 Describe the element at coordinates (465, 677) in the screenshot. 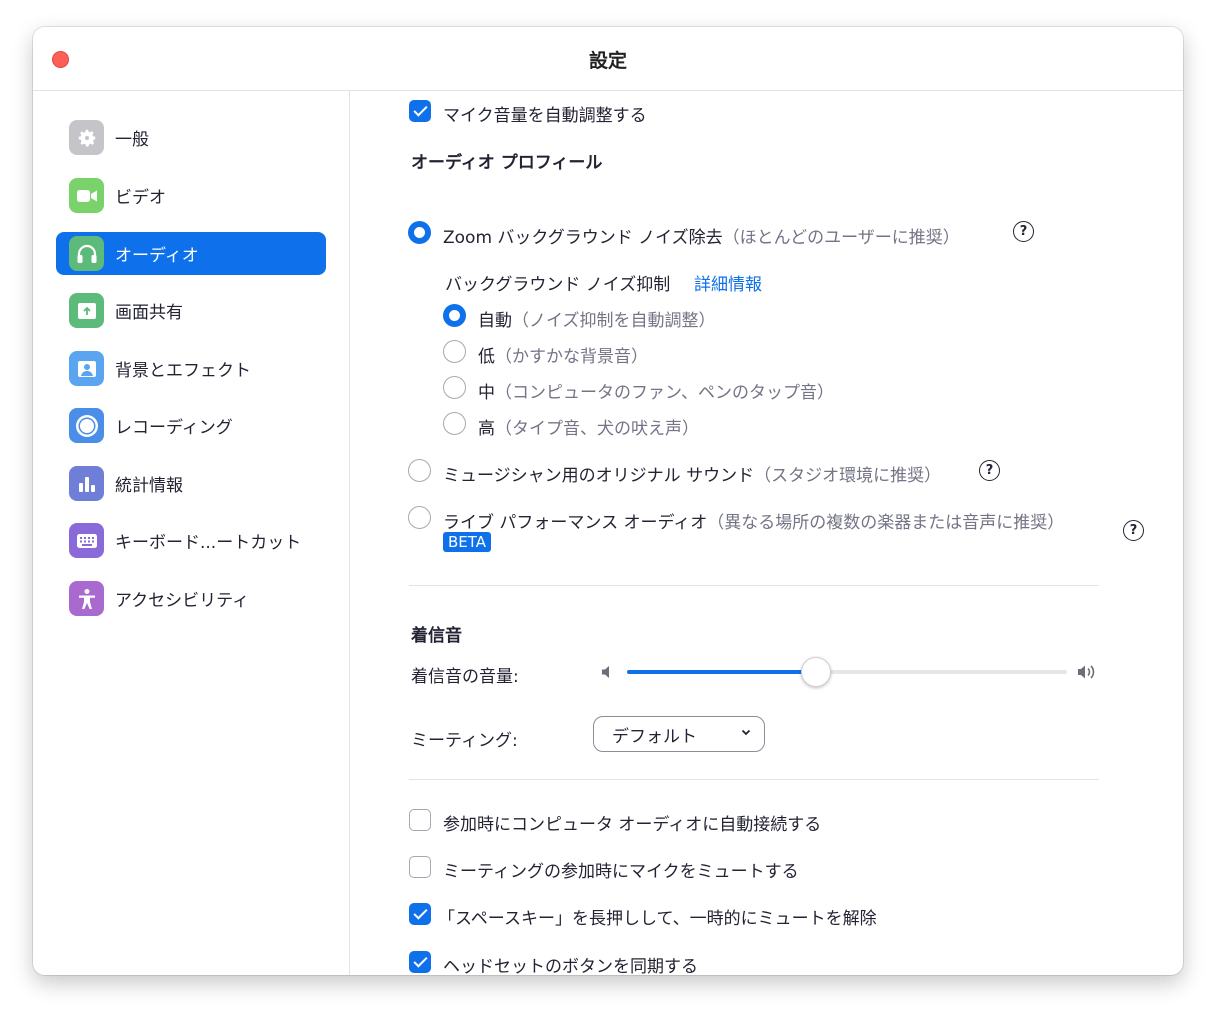

I see `ringtone-volume-label: 着信音の音量:` at that location.